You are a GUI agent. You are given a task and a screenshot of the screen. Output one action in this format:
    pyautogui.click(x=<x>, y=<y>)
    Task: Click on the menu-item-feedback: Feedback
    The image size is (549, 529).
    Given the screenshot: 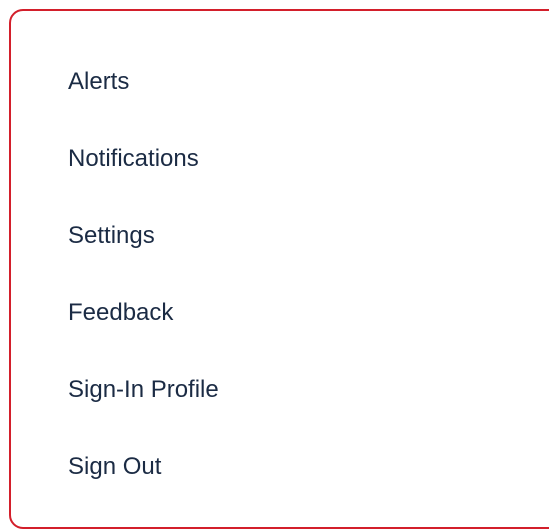 What is the action you would take?
    pyautogui.click(x=143, y=331)
    